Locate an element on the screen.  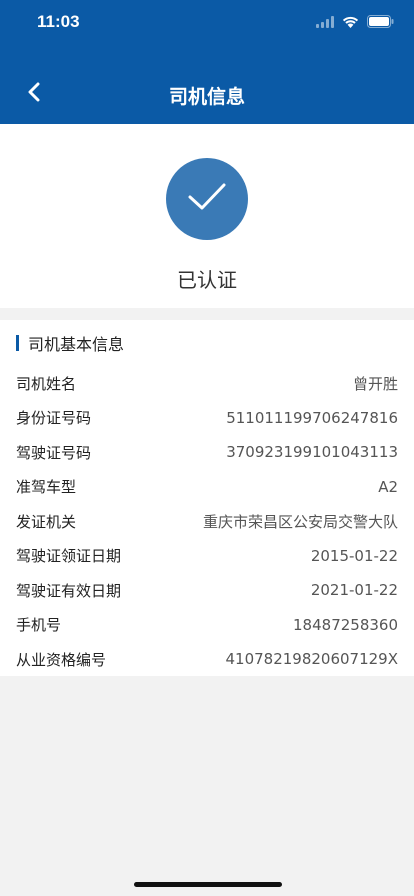
info-row-expiry-date: 驾驶证有效日期 2021-01-22 is located at coordinates (207, 590).